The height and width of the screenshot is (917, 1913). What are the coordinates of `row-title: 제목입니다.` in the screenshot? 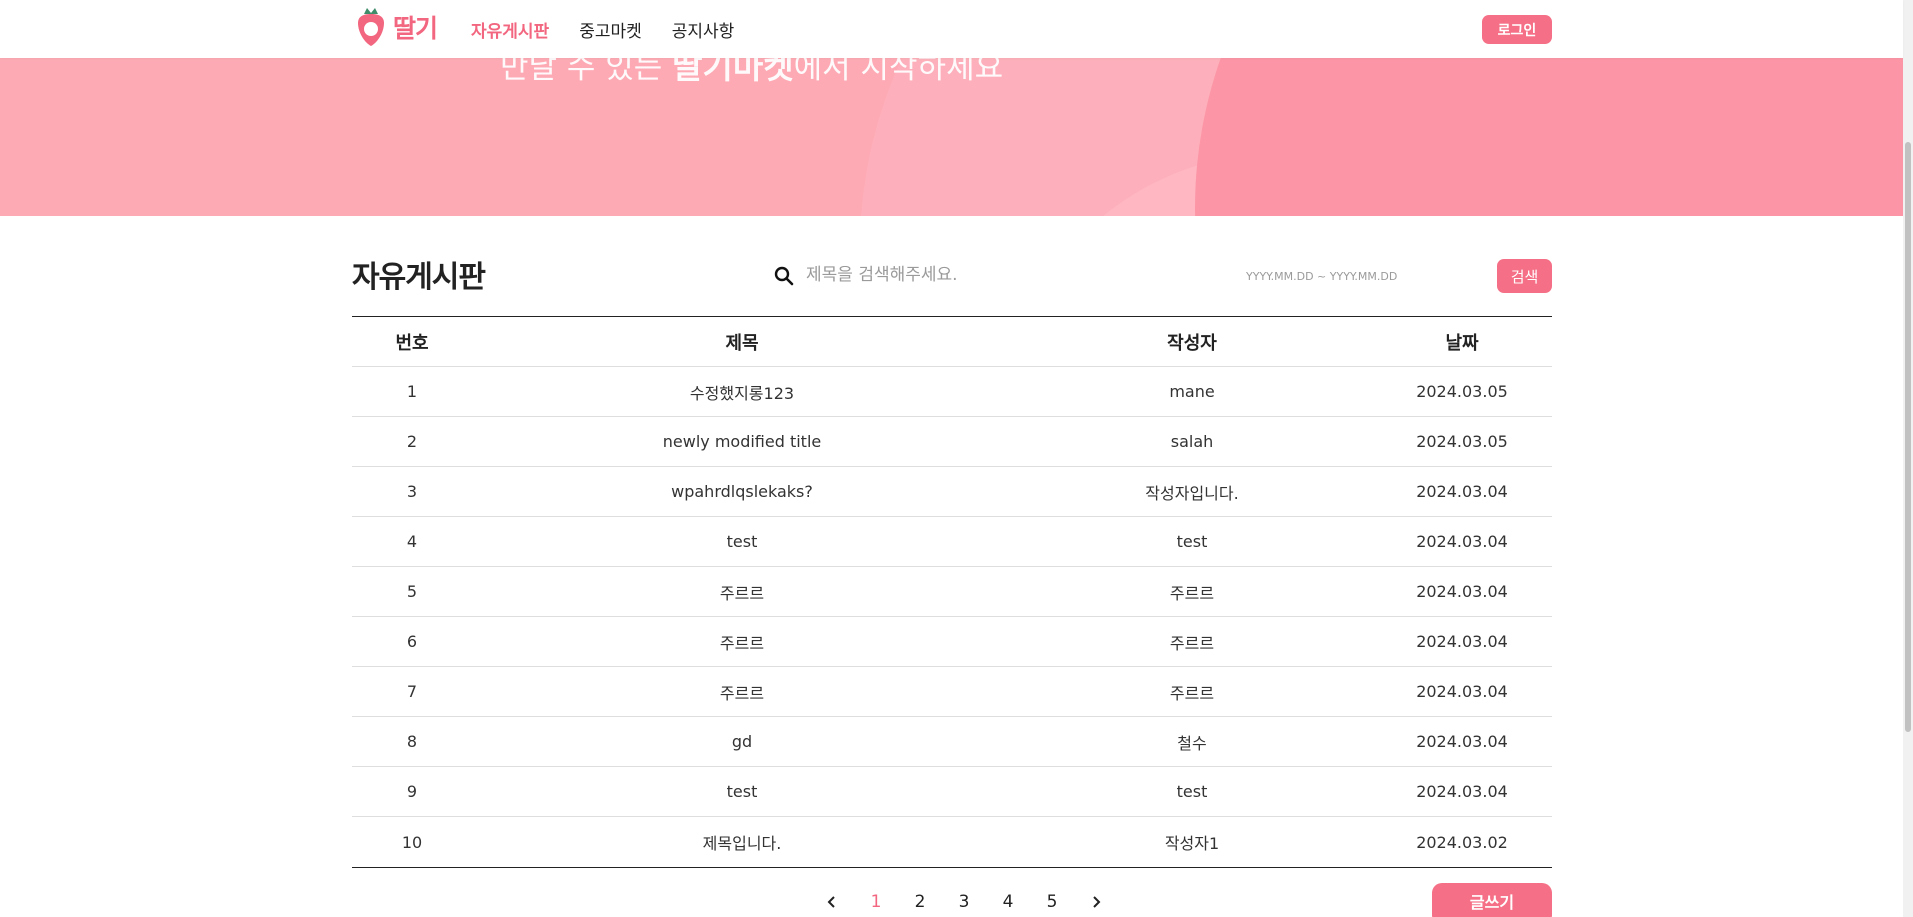 It's located at (742, 842).